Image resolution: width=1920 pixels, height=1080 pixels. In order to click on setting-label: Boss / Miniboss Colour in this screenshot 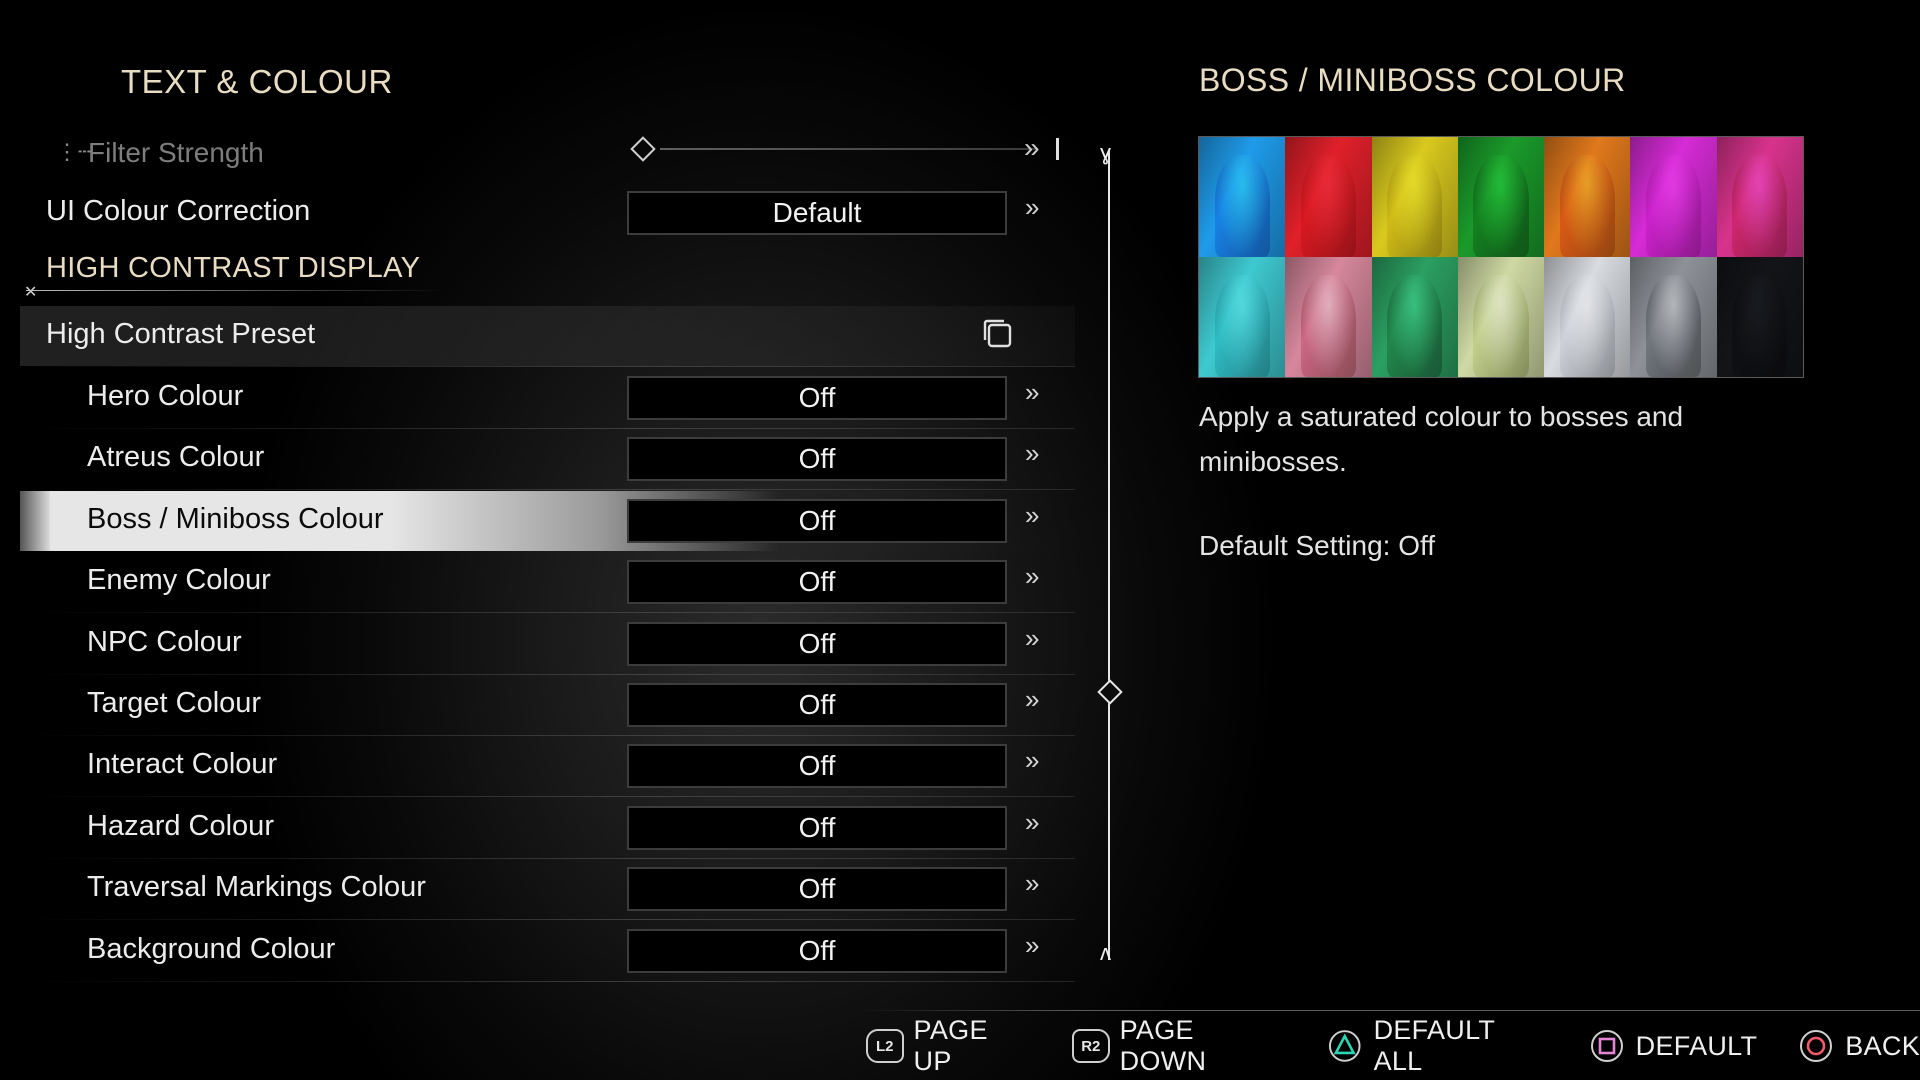, I will do `click(235, 519)`.